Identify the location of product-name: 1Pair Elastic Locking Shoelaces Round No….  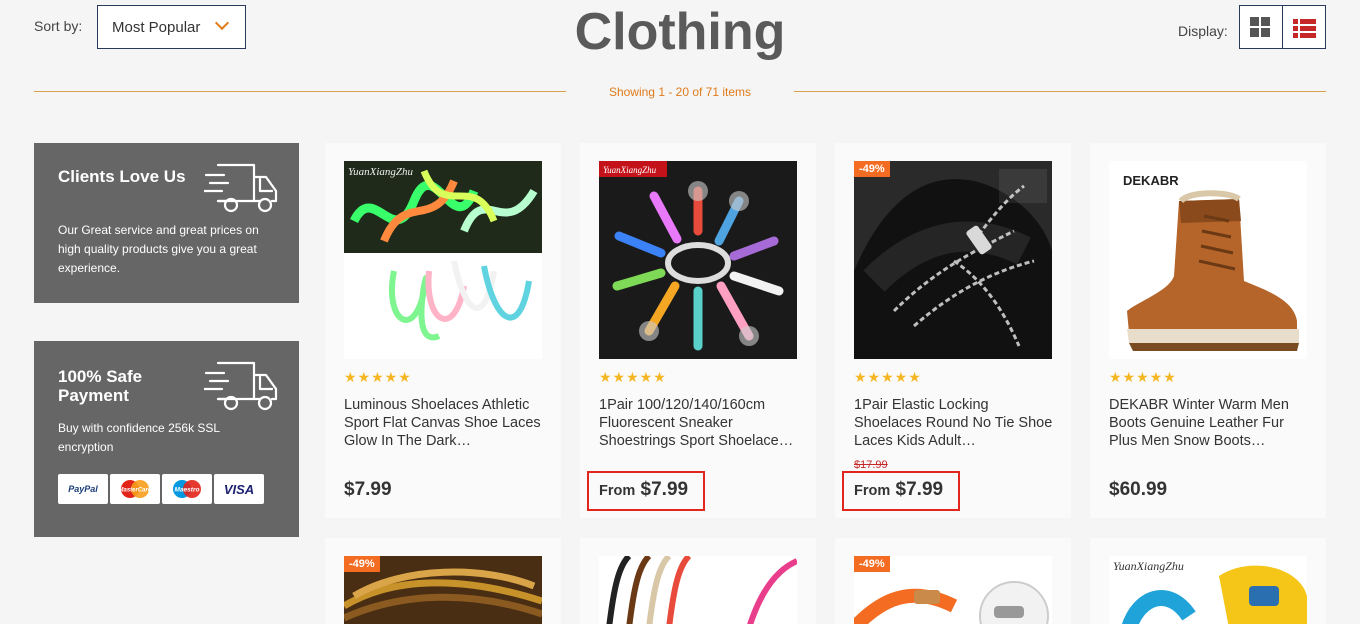
(954, 423).